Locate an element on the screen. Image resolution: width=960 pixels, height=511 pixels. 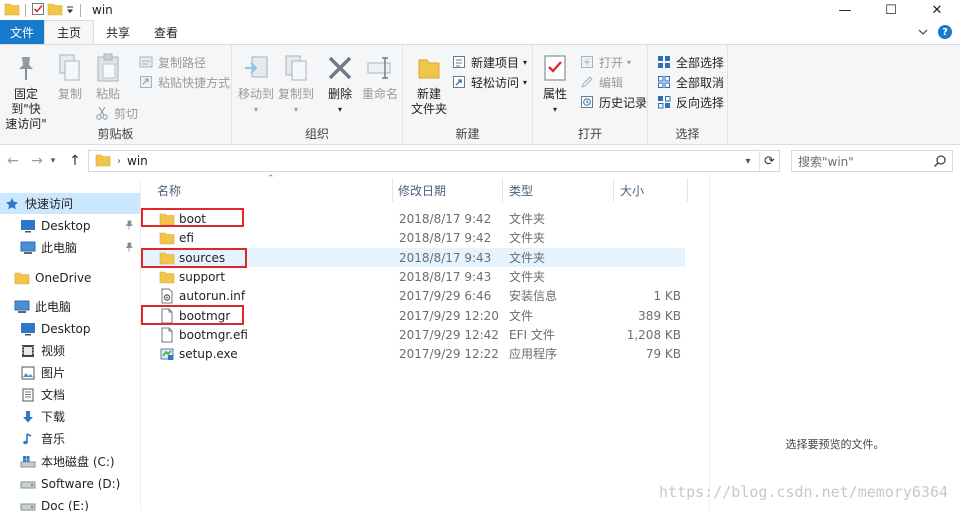
customize-toolbar-icon is located at coordinates (70, 10).